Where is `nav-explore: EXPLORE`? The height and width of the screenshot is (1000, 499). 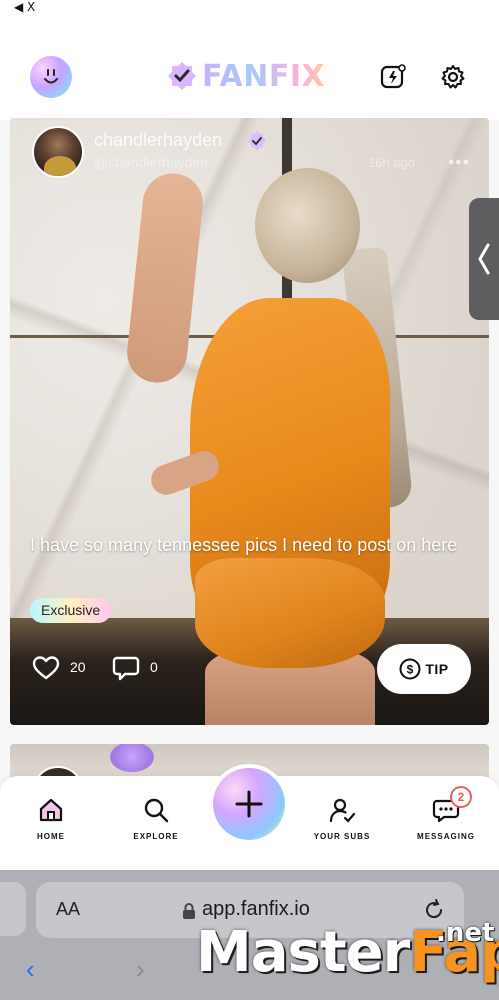 nav-explore: EXPLORE is located at coordinates (156, 818).